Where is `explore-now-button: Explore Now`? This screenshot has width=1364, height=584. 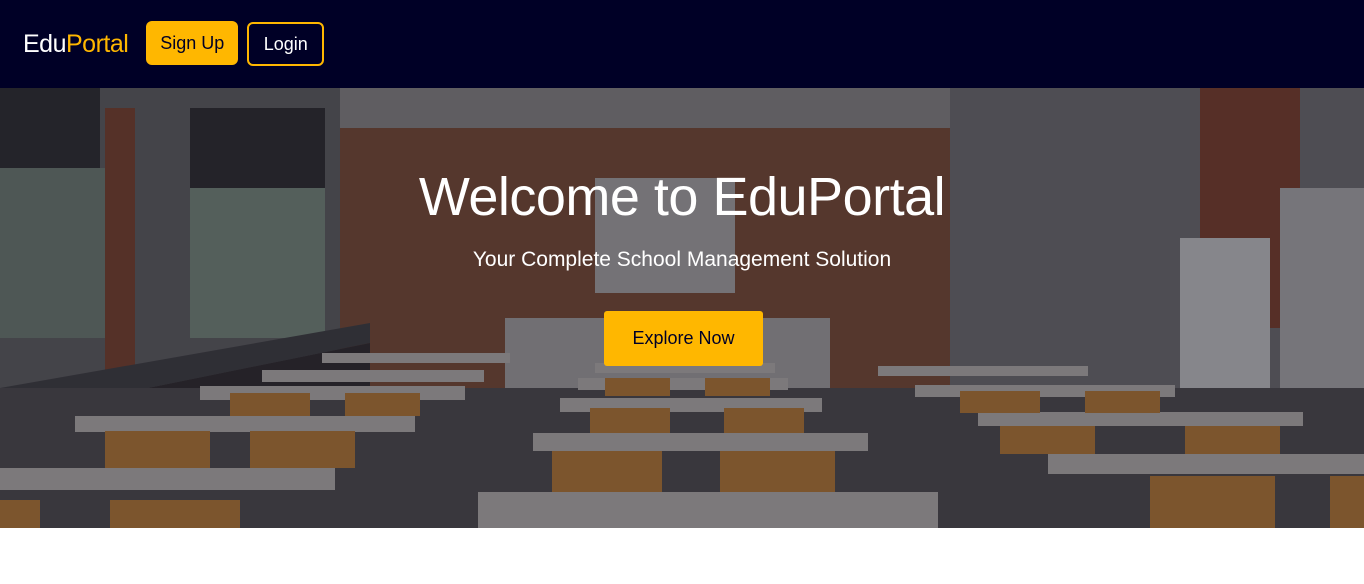
explore-now-button: Explore Now is located at coordinates (683, 338).